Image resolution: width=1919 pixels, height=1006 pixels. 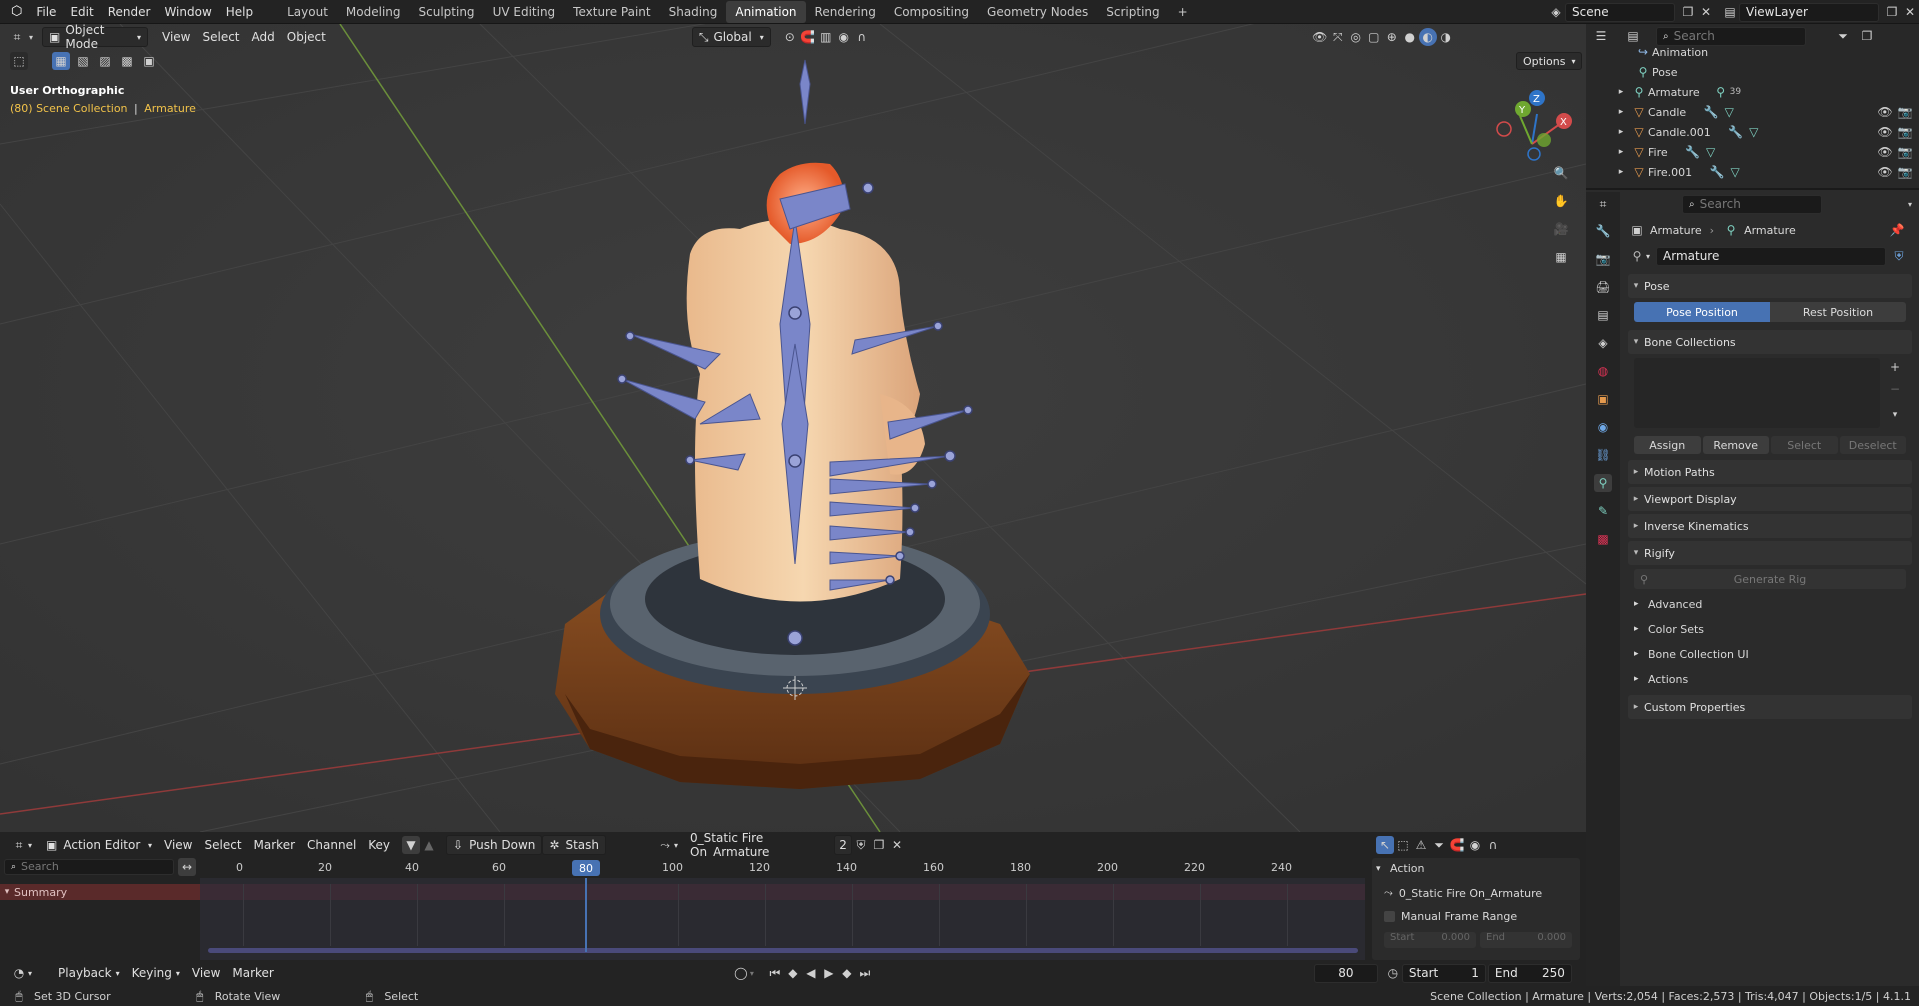 What do you see at coordinates (829, 973) in the screenshot?
I see `play-icon: ▶` at bounding box center [829, 973].